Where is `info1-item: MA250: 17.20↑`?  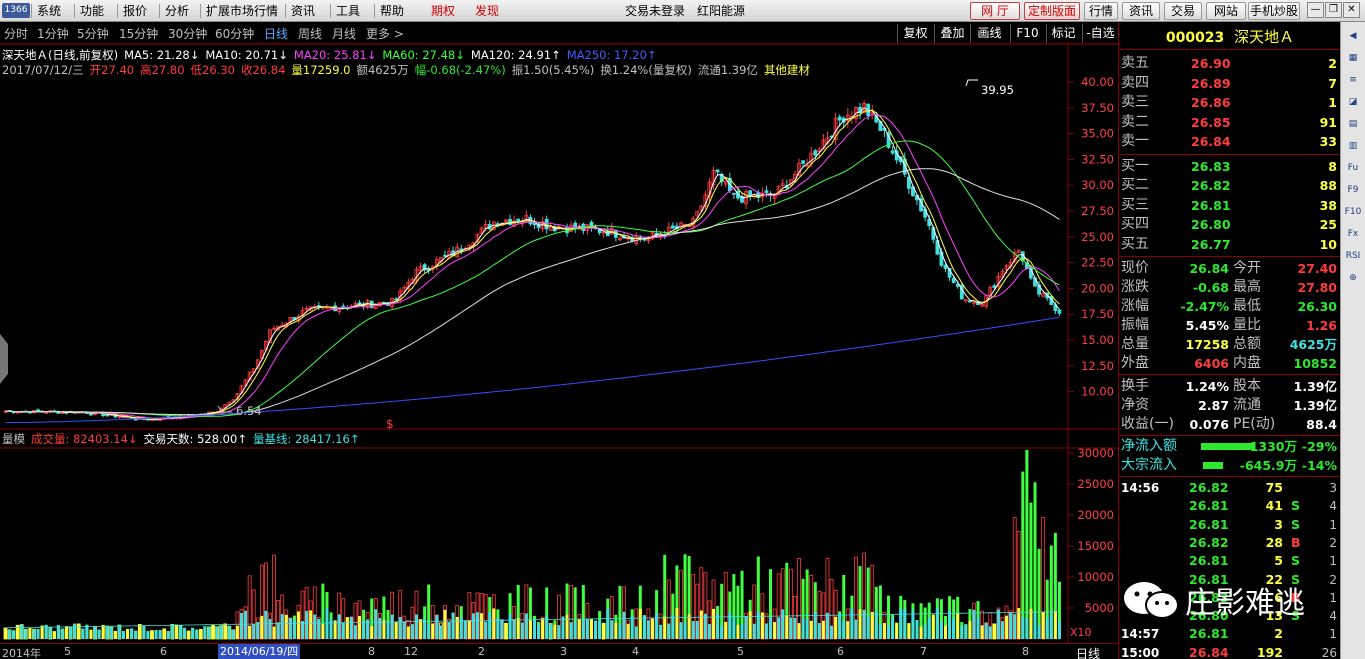 info1-item: MA250: 17.20↑ is located at coordinates (611, 55).